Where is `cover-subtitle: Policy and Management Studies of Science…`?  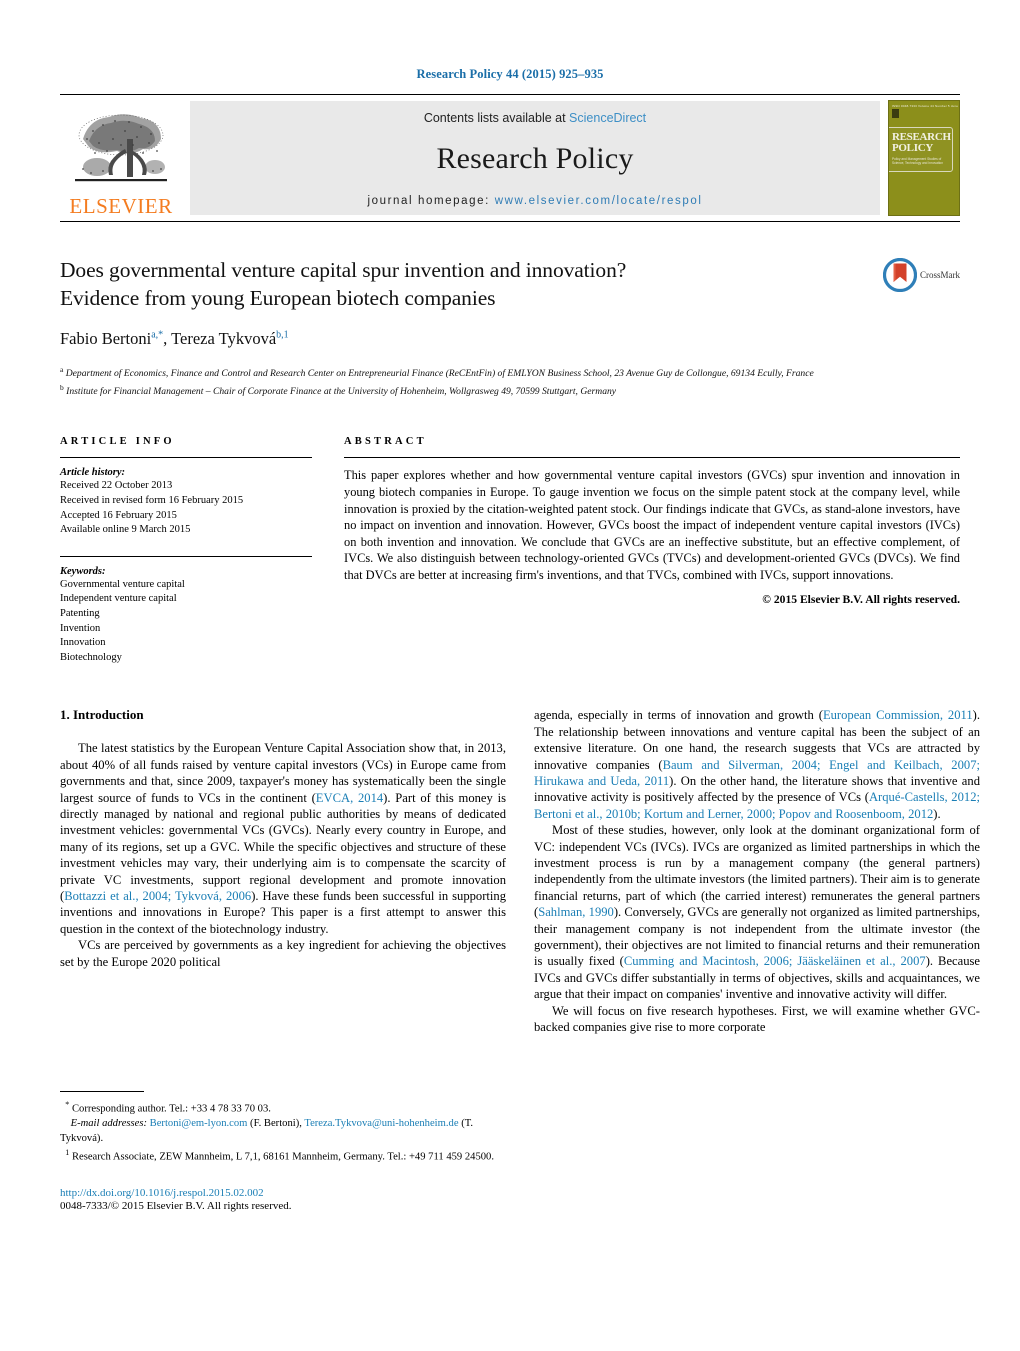
cover-subtitle: Policy and Management Studies of Science… is located at coordinates (917, 161).